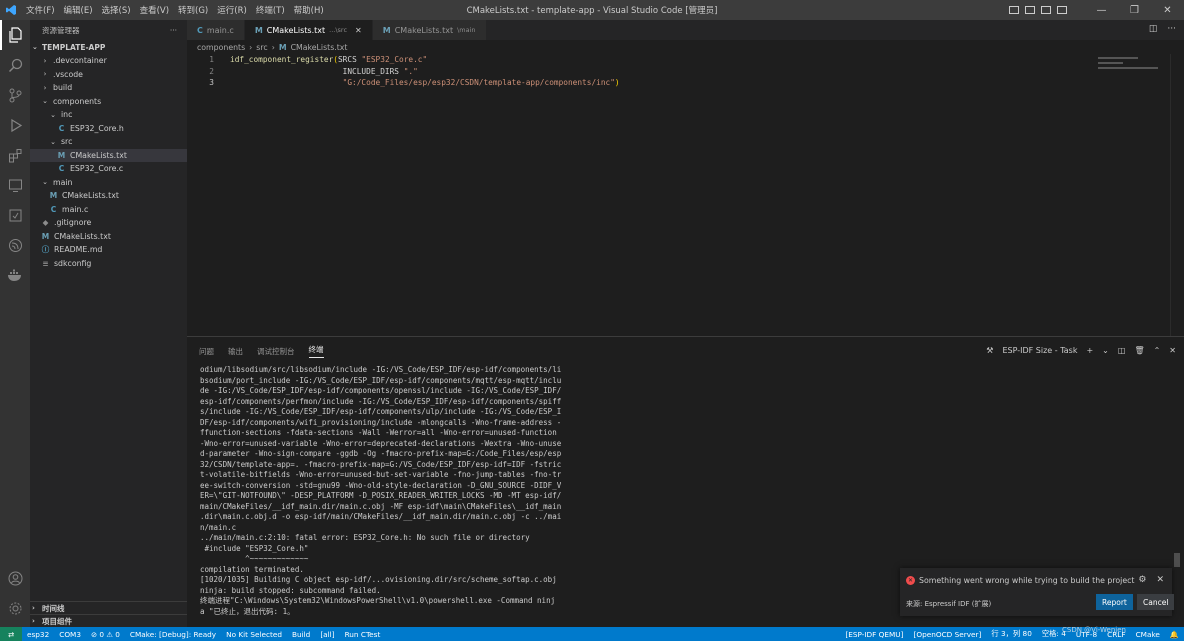  What do you see at coordinates (15, 155) in the screenshot?
I see `extensions-icon` at bounding box center [15, 155].